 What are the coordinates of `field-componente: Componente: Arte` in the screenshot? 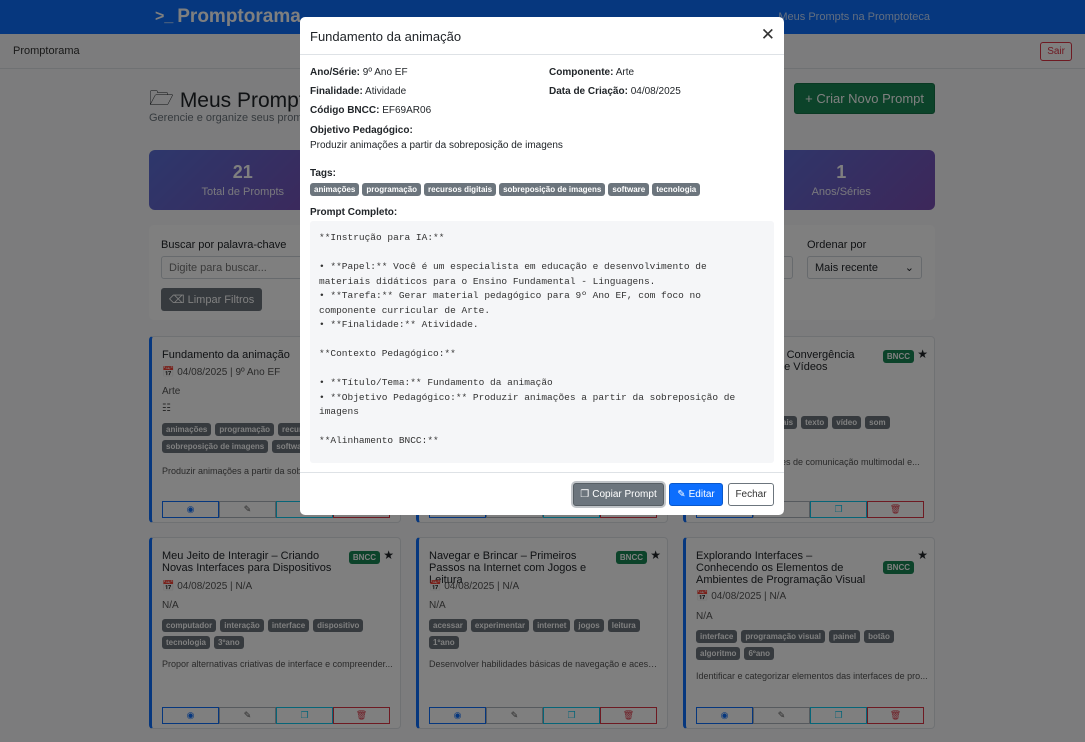 It's located at (591, 72).